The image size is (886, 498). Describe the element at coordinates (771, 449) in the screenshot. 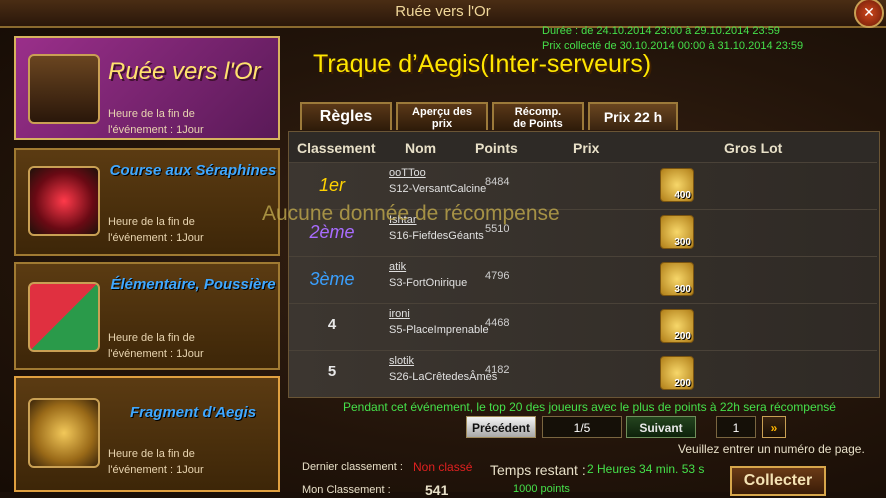

I see `page-input-hint: Veuillez entrer un numéro de page.` at that location.